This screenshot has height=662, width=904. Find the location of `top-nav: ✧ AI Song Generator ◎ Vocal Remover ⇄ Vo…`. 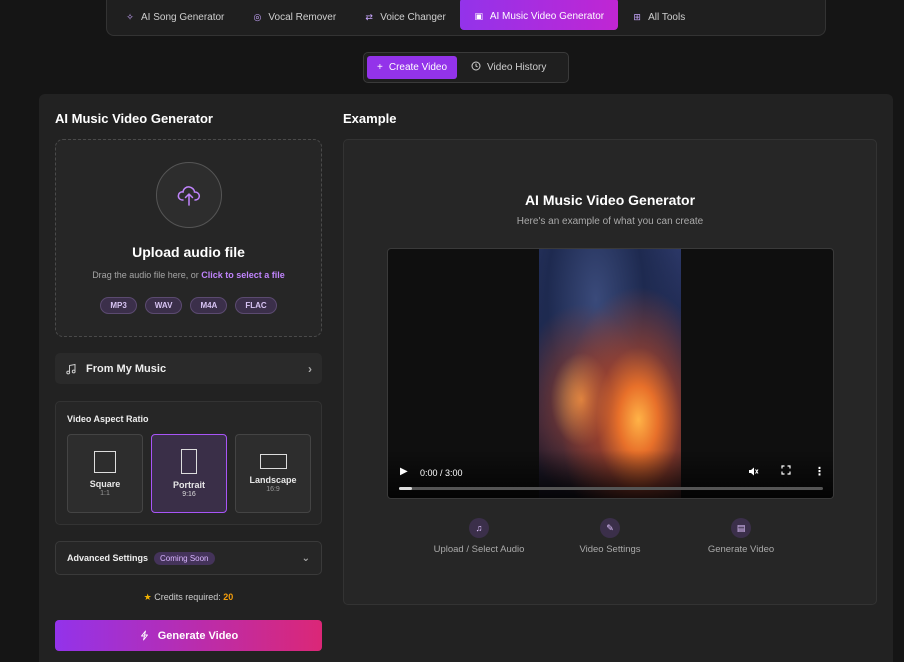

top-nav: ✧ AI Song Generator ◎ Vocal Remover ⇄ Vo… is located at coordinates (466, 18).